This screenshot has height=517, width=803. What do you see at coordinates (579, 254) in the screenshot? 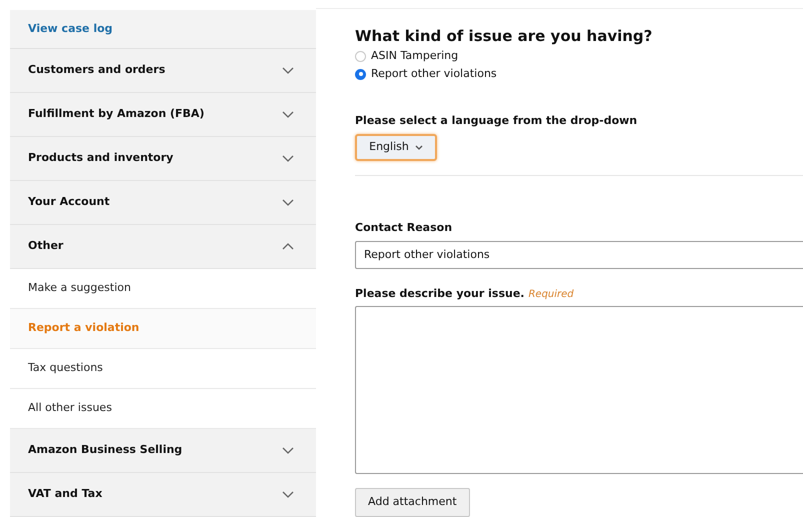
I see `contact-reason-field: Report other violations` at bounding box center [579, 254].